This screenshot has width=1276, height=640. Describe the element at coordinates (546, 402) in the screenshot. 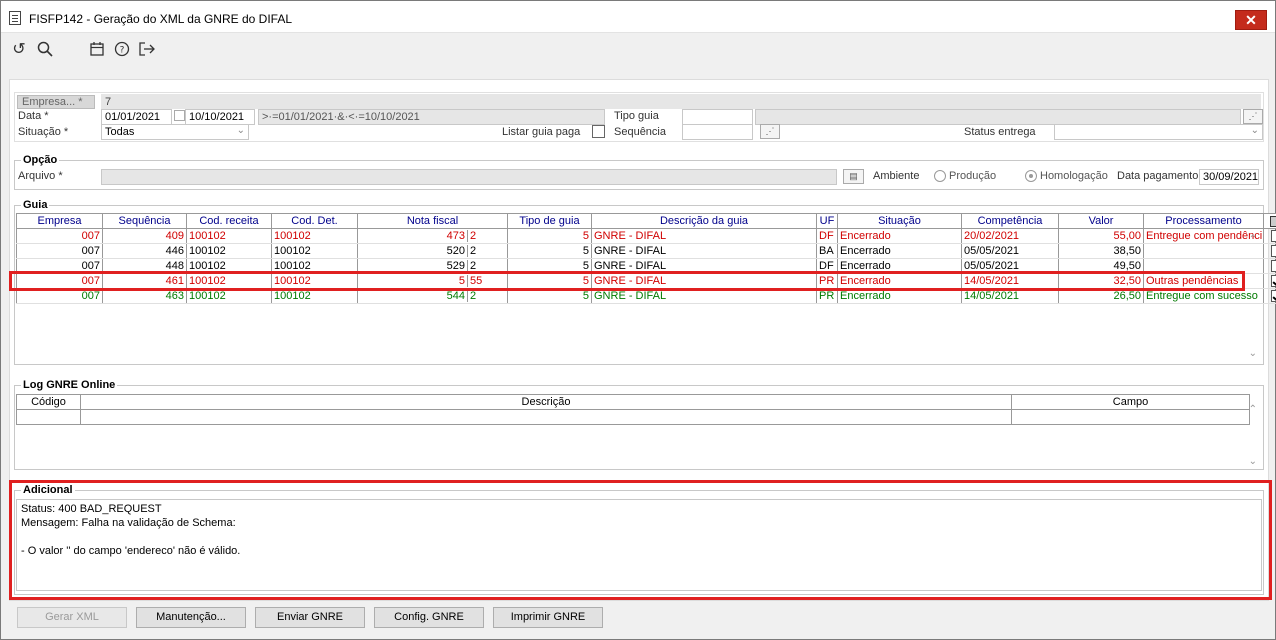

I see `col-log-descricao: Descrição` at that location.